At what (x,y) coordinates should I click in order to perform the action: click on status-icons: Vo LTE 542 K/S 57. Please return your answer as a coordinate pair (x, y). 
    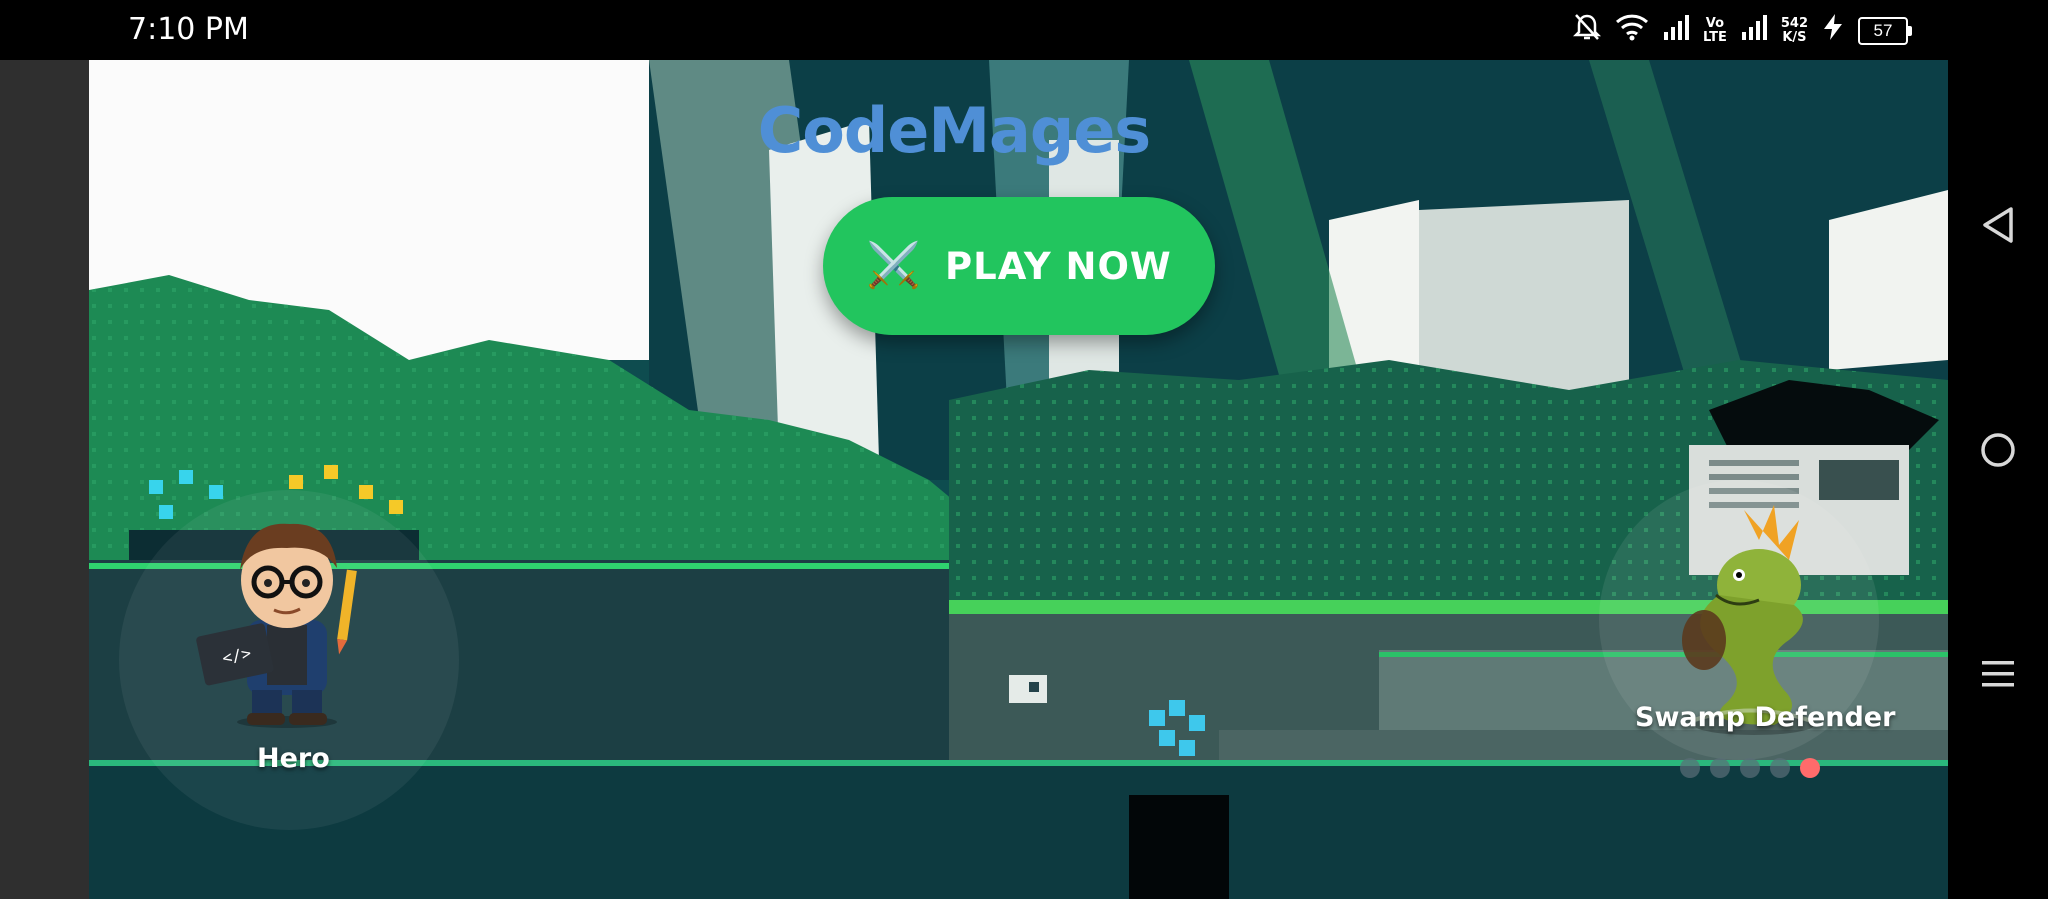
    Looking at the image, I should click on (1742, 30).